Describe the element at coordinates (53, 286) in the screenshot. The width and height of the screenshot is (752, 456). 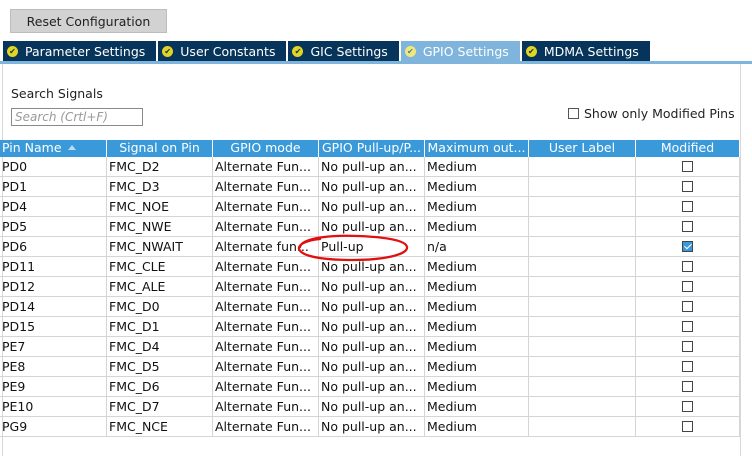
I see `pin-name-cell: PD12` at that location.